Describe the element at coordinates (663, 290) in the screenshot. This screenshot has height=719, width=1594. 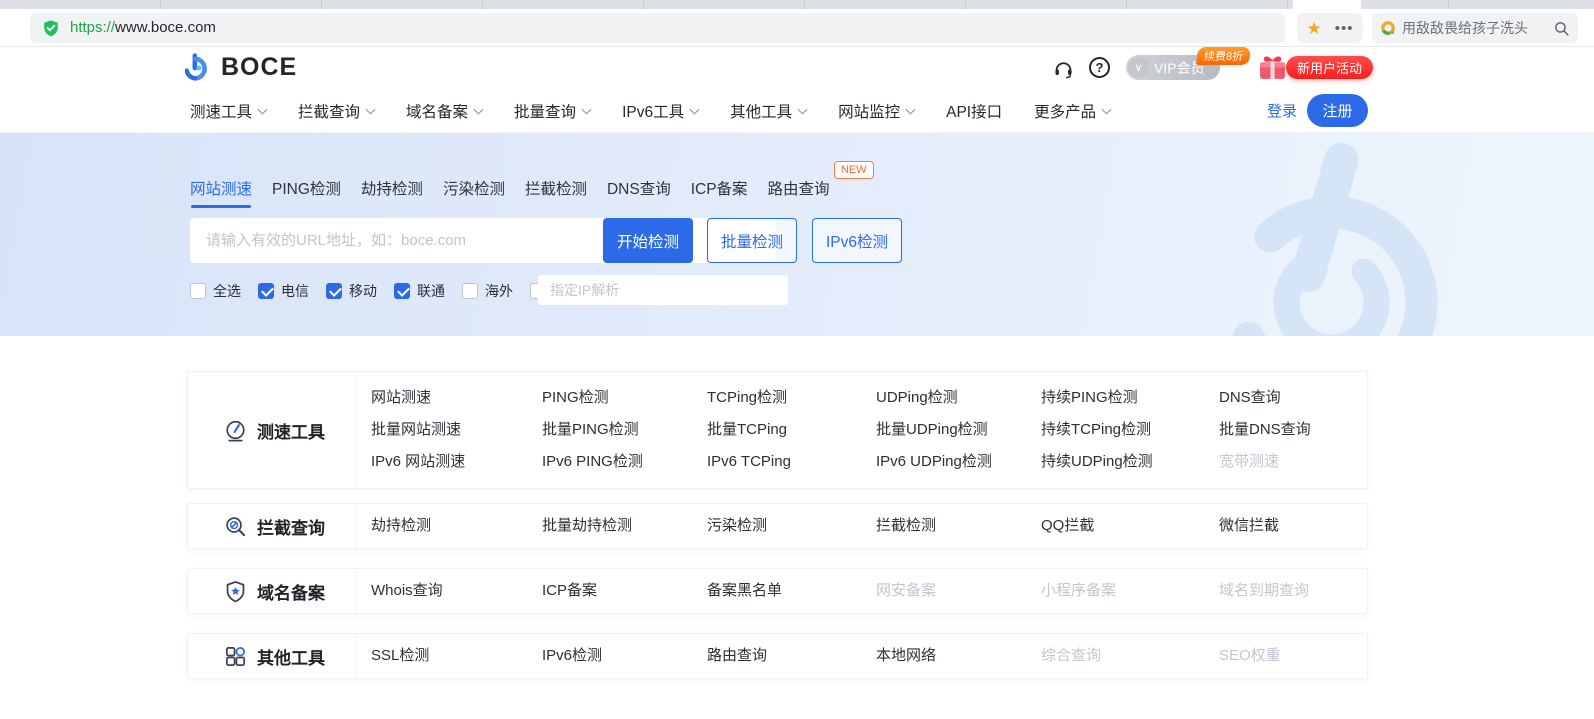
I see `ip-resolve-input` at that location.